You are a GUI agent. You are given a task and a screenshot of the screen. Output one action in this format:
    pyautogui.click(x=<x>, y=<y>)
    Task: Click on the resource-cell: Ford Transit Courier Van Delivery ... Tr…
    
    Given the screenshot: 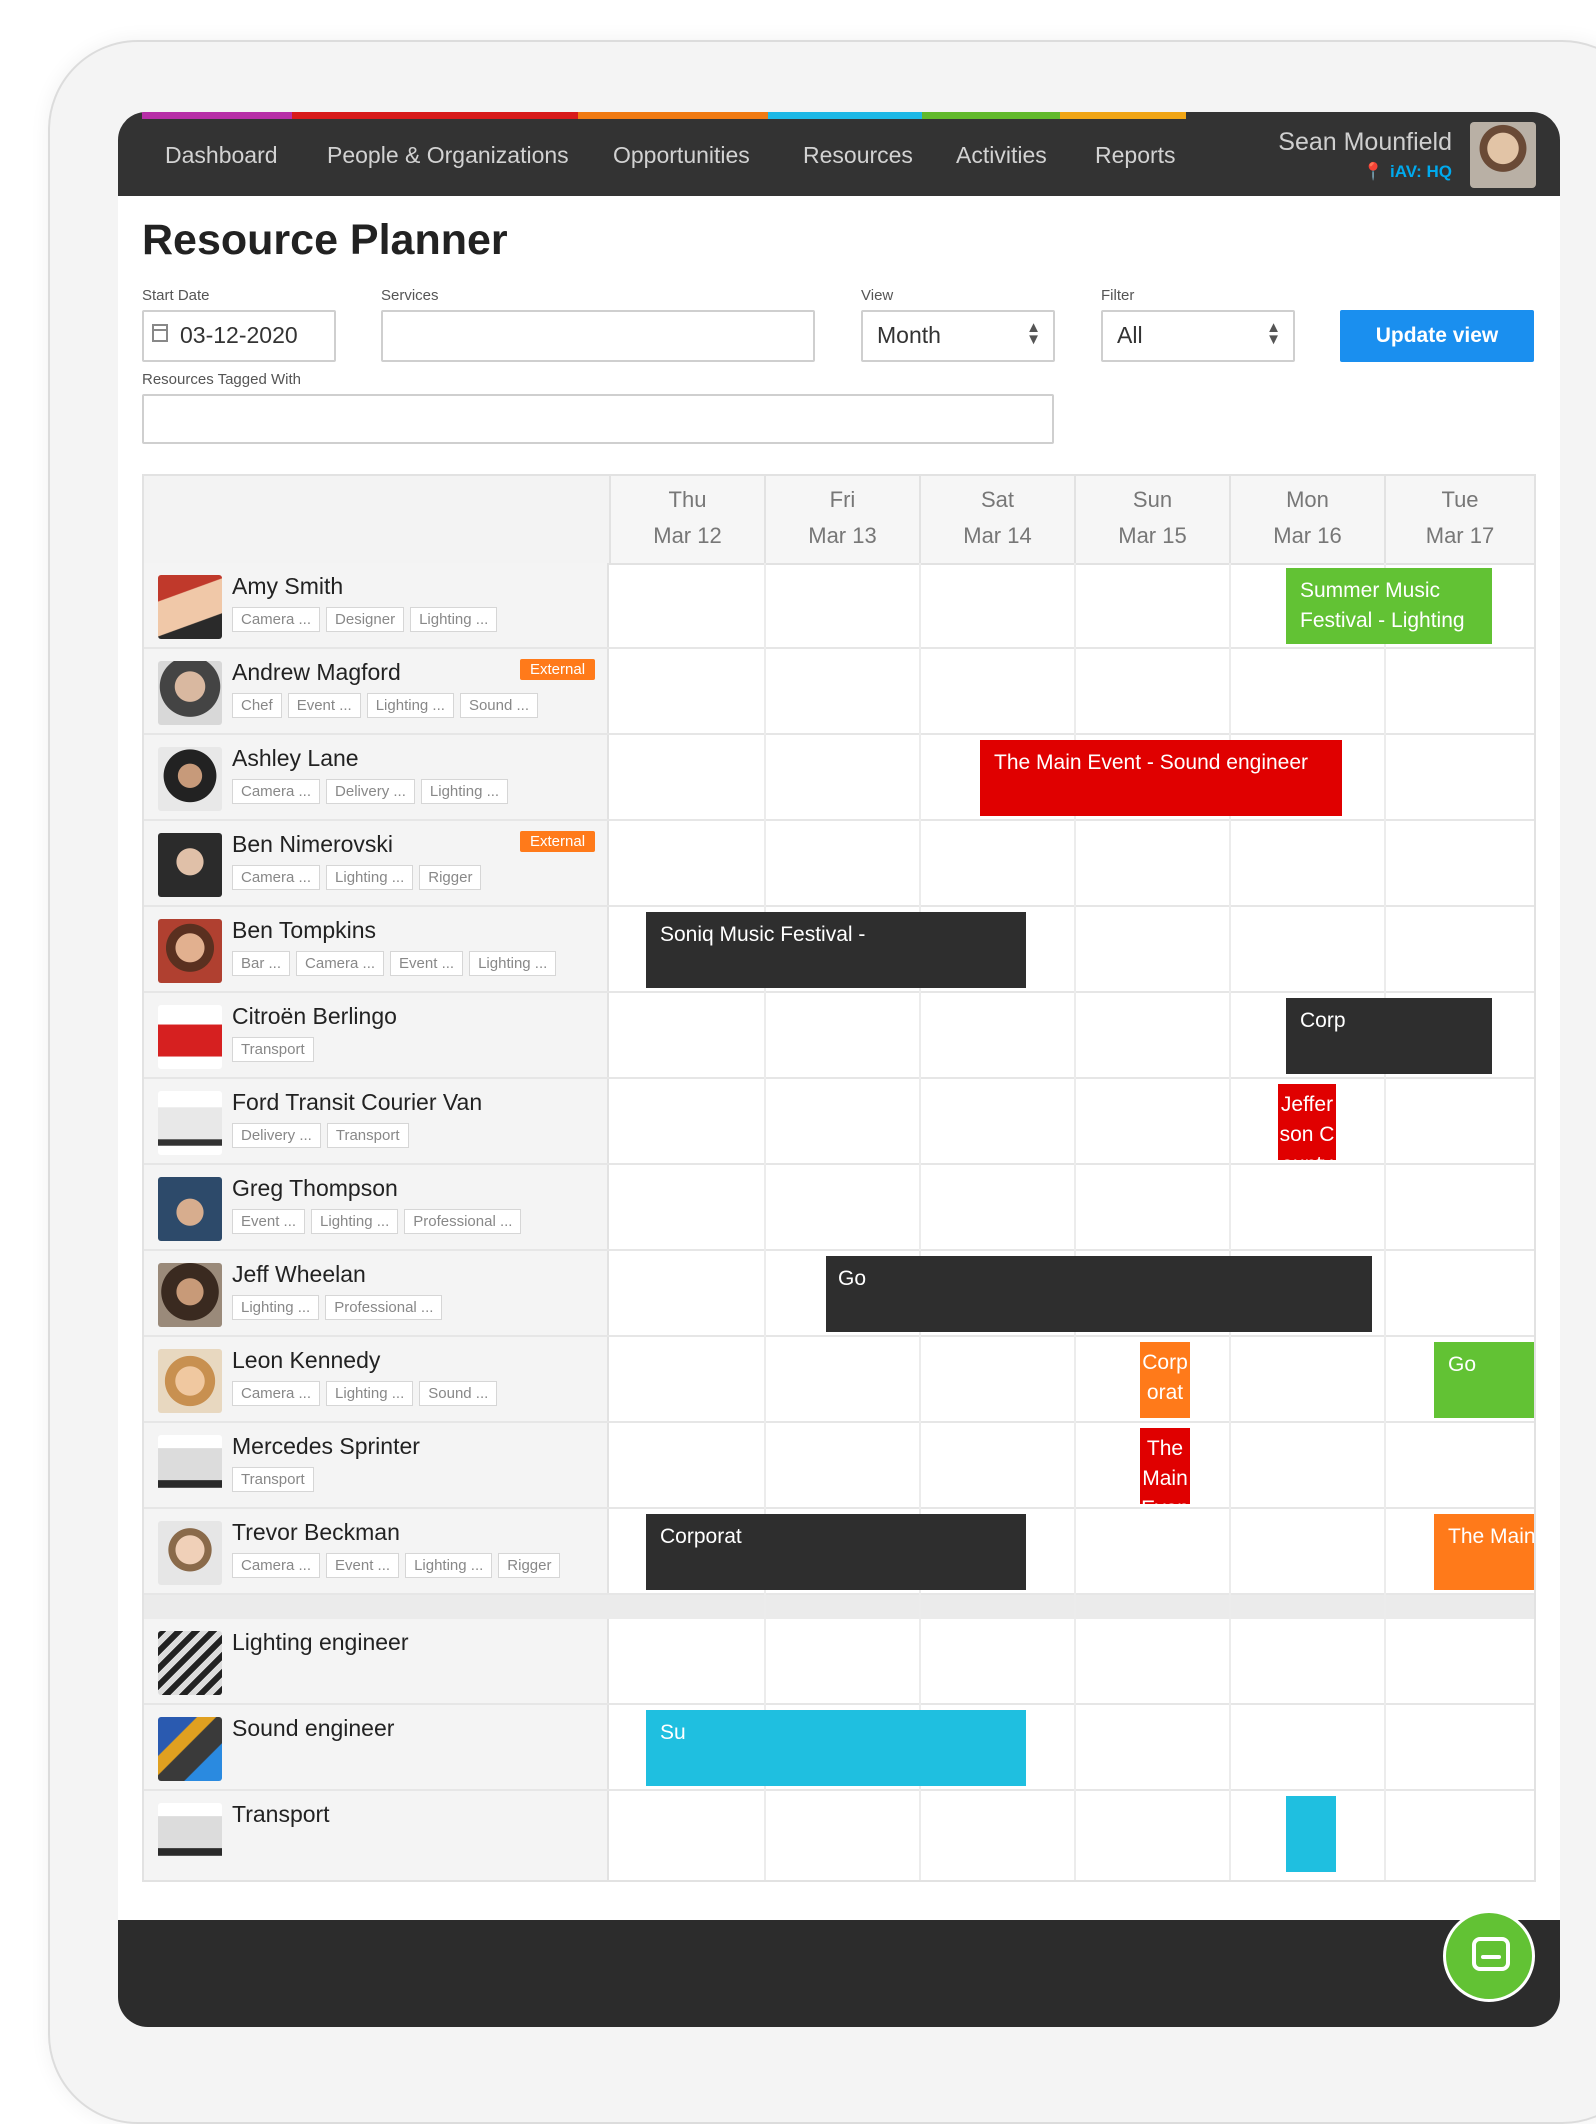 What is the action you would take?
    pyautogui.click(x=376, y=1121)
    